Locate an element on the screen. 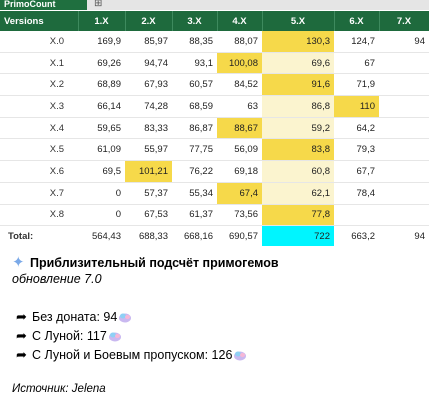  table-cell: 57,37 is located at coordinates (148, 193).